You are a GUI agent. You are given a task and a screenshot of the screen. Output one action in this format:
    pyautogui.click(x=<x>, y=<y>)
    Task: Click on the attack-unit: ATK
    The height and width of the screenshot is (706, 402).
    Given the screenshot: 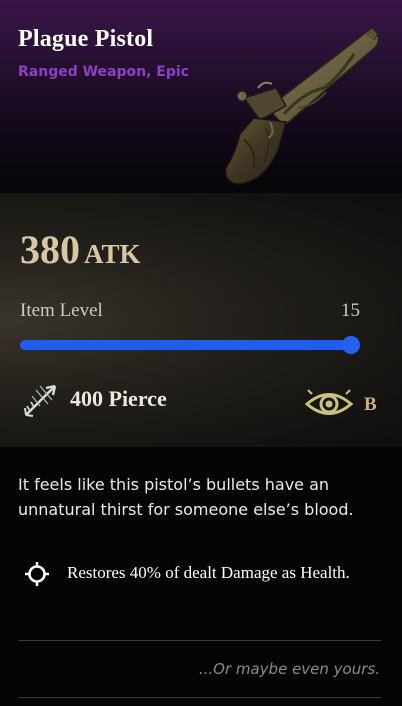 What is the action you would take?
    pyautogui.click(x=112, y=254)
    